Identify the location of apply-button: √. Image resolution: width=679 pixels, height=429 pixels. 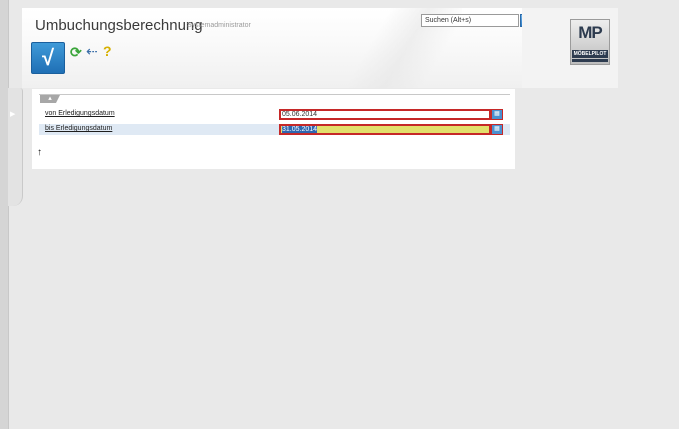
(48, 58).